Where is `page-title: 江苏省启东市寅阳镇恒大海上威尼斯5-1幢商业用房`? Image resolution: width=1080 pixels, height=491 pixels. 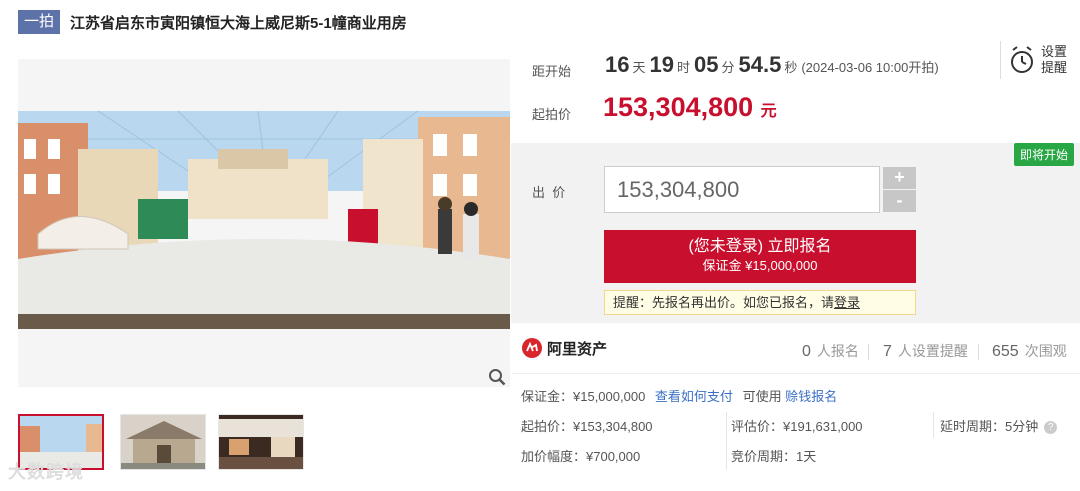
page-title: 江苏省启东市寅阳镇恒大海上威尼斯5-1幢商业用房 is located at coordinates (238, 23).